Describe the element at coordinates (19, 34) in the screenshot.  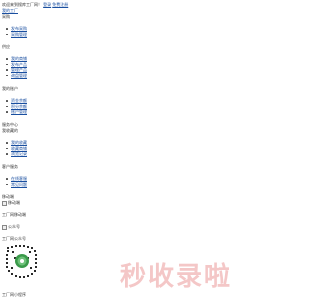
I see `purchase-item-manage: 采购管理` at that location.